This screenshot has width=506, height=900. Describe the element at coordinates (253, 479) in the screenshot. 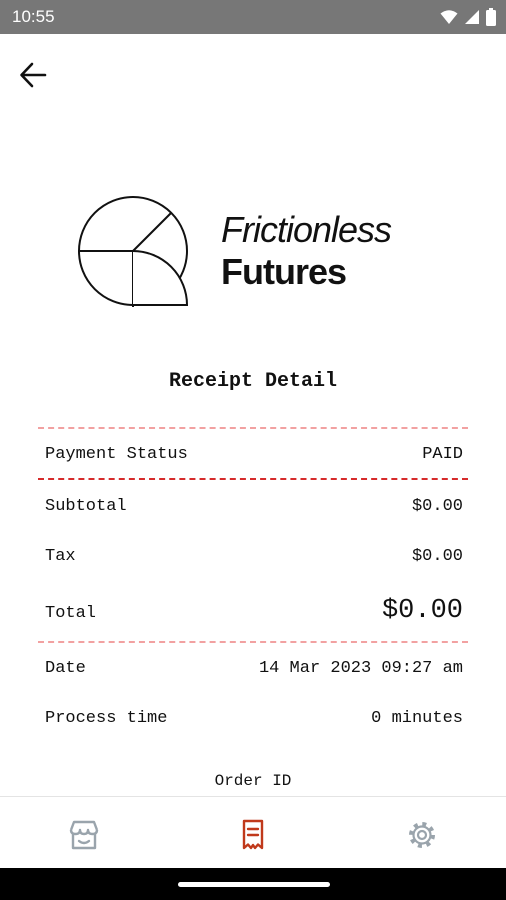

I see `divider-payment-status` at that location.